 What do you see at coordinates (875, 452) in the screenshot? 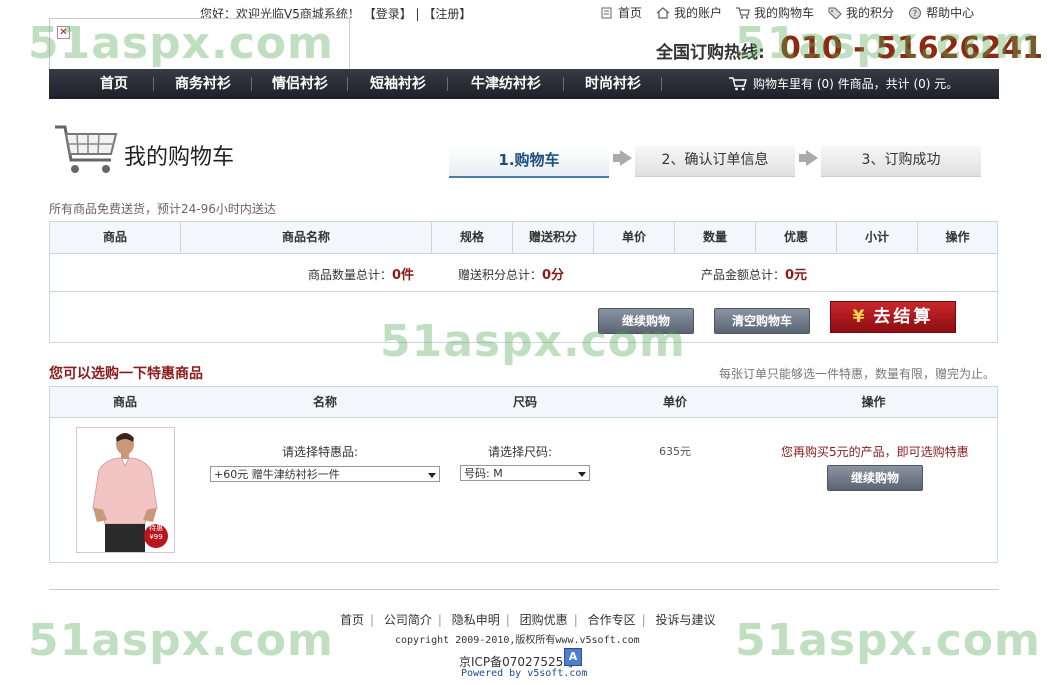
I see `special-message: 您再购买5元的产品，即可选购特惠` at bounding box center [875, 452].